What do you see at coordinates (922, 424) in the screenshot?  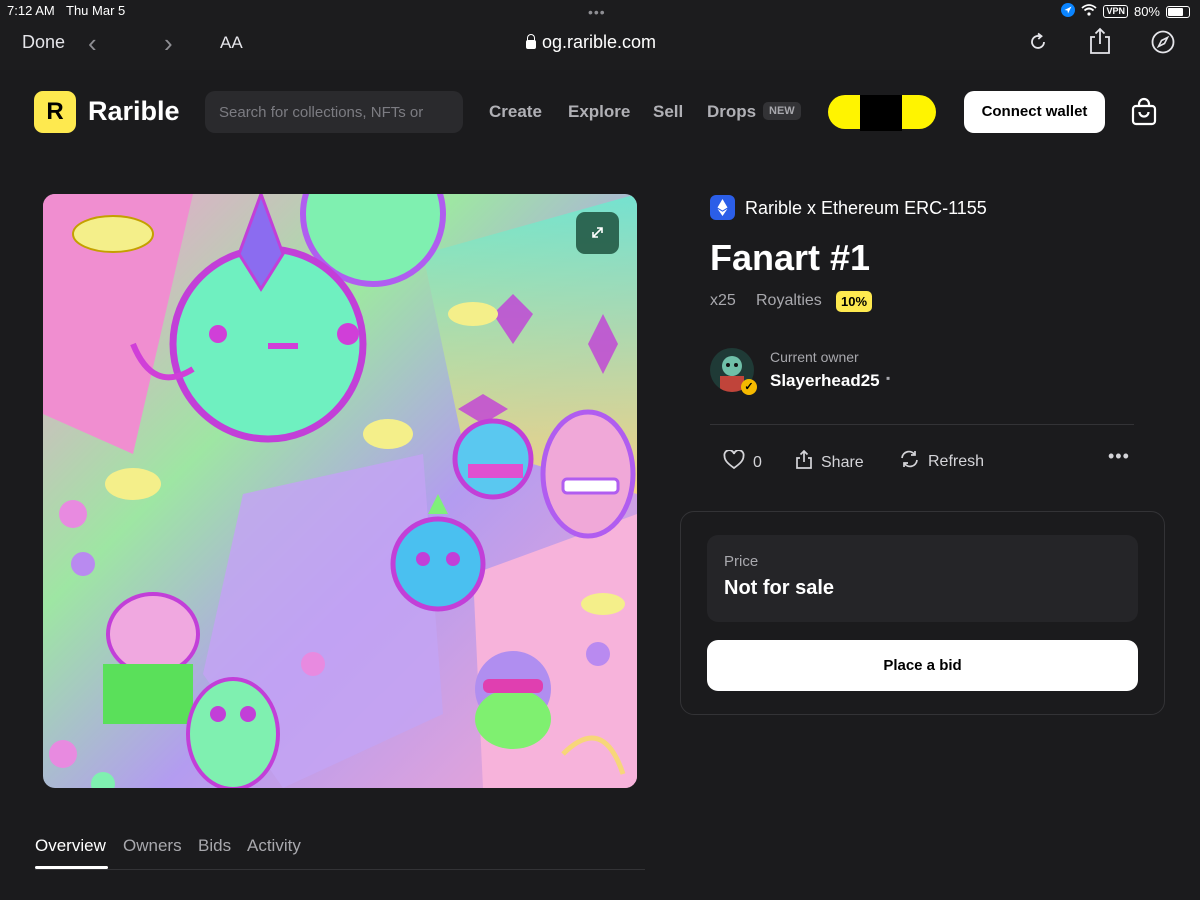 I see `divider` at bounding box center [922, 424].